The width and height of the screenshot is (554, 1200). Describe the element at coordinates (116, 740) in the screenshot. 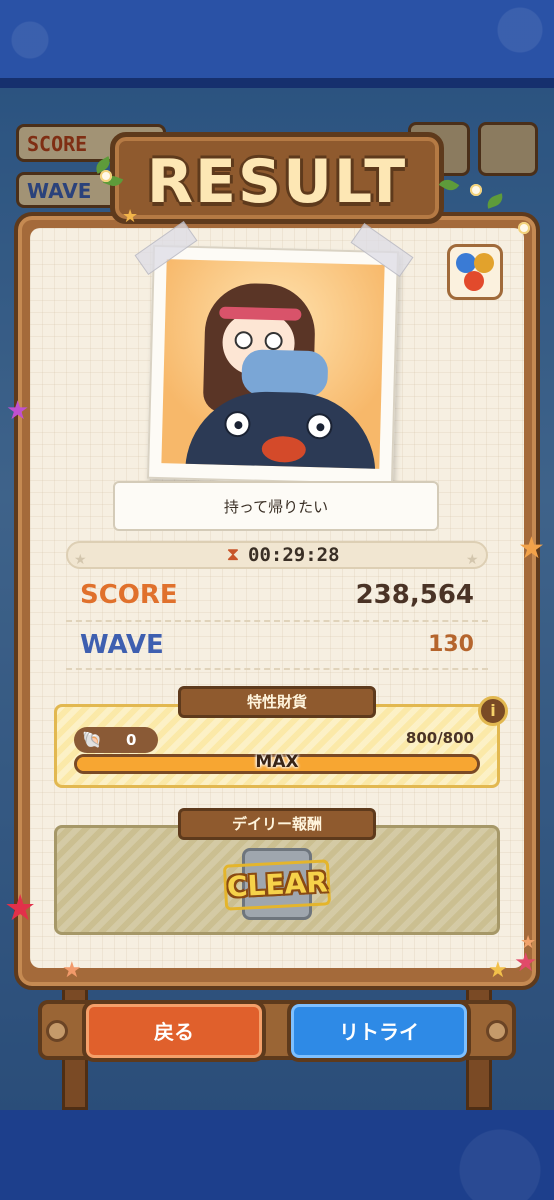

I see `shell-counter: 🐚 0` at that location.